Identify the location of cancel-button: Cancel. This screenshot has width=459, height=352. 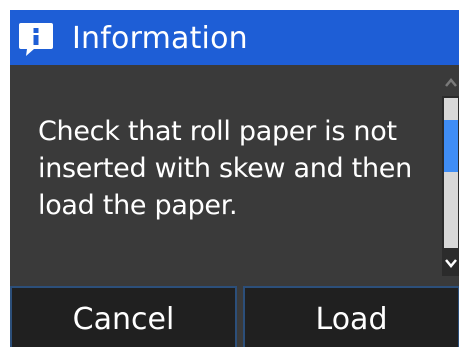
(123, 316).